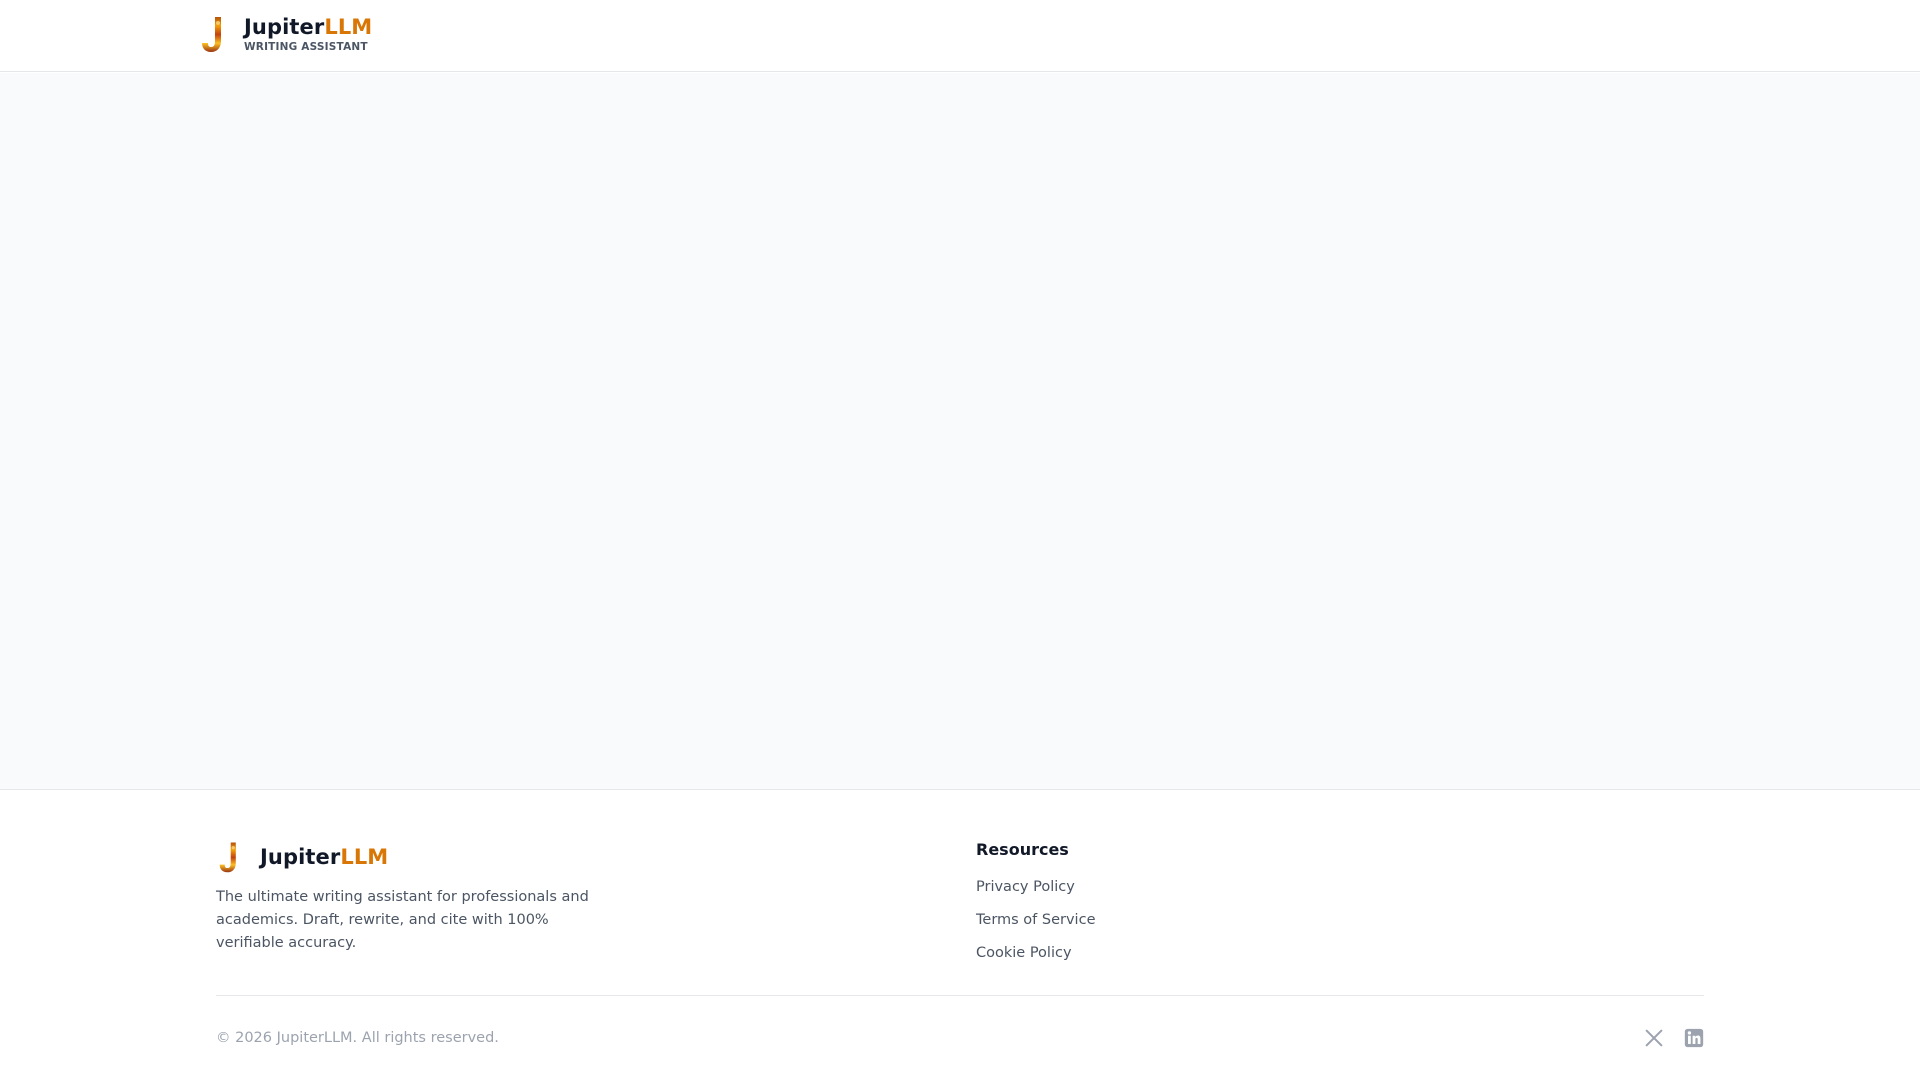  I want to click on site-header: JupiterLLM WRITING ASSISTANT, so click(960, 36).